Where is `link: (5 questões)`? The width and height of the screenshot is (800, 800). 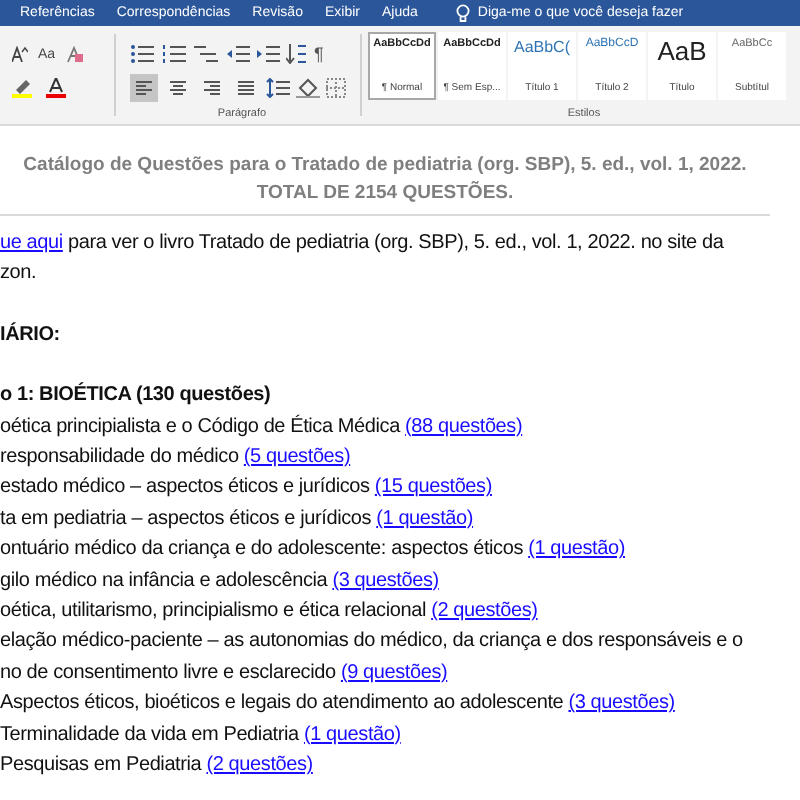 link: (5 questões) is located at coordinates (297, 457).